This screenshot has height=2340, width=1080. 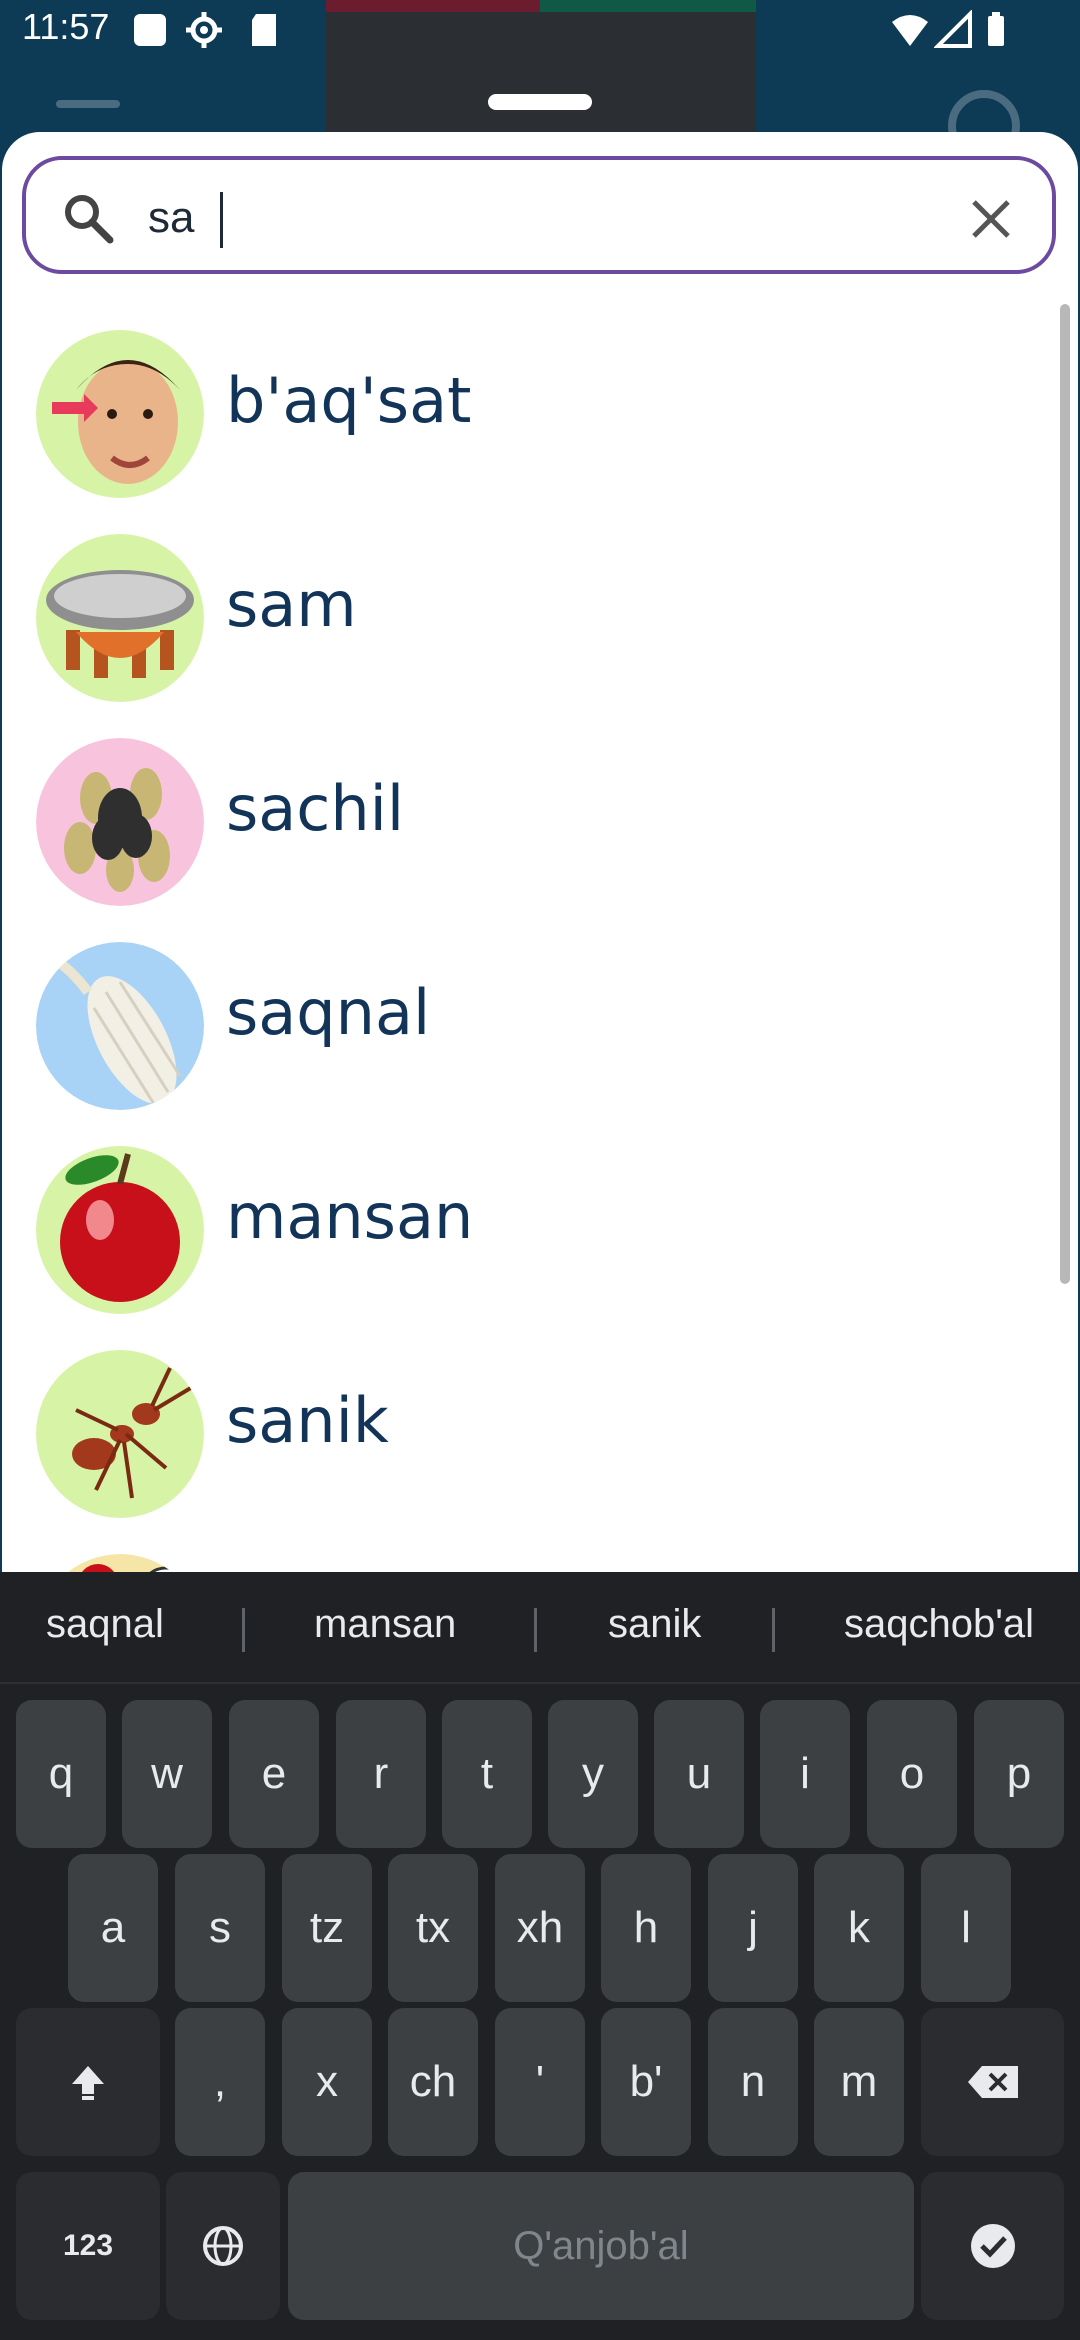 I want to click on list-item: sanik, so click(x=522, y=1418).